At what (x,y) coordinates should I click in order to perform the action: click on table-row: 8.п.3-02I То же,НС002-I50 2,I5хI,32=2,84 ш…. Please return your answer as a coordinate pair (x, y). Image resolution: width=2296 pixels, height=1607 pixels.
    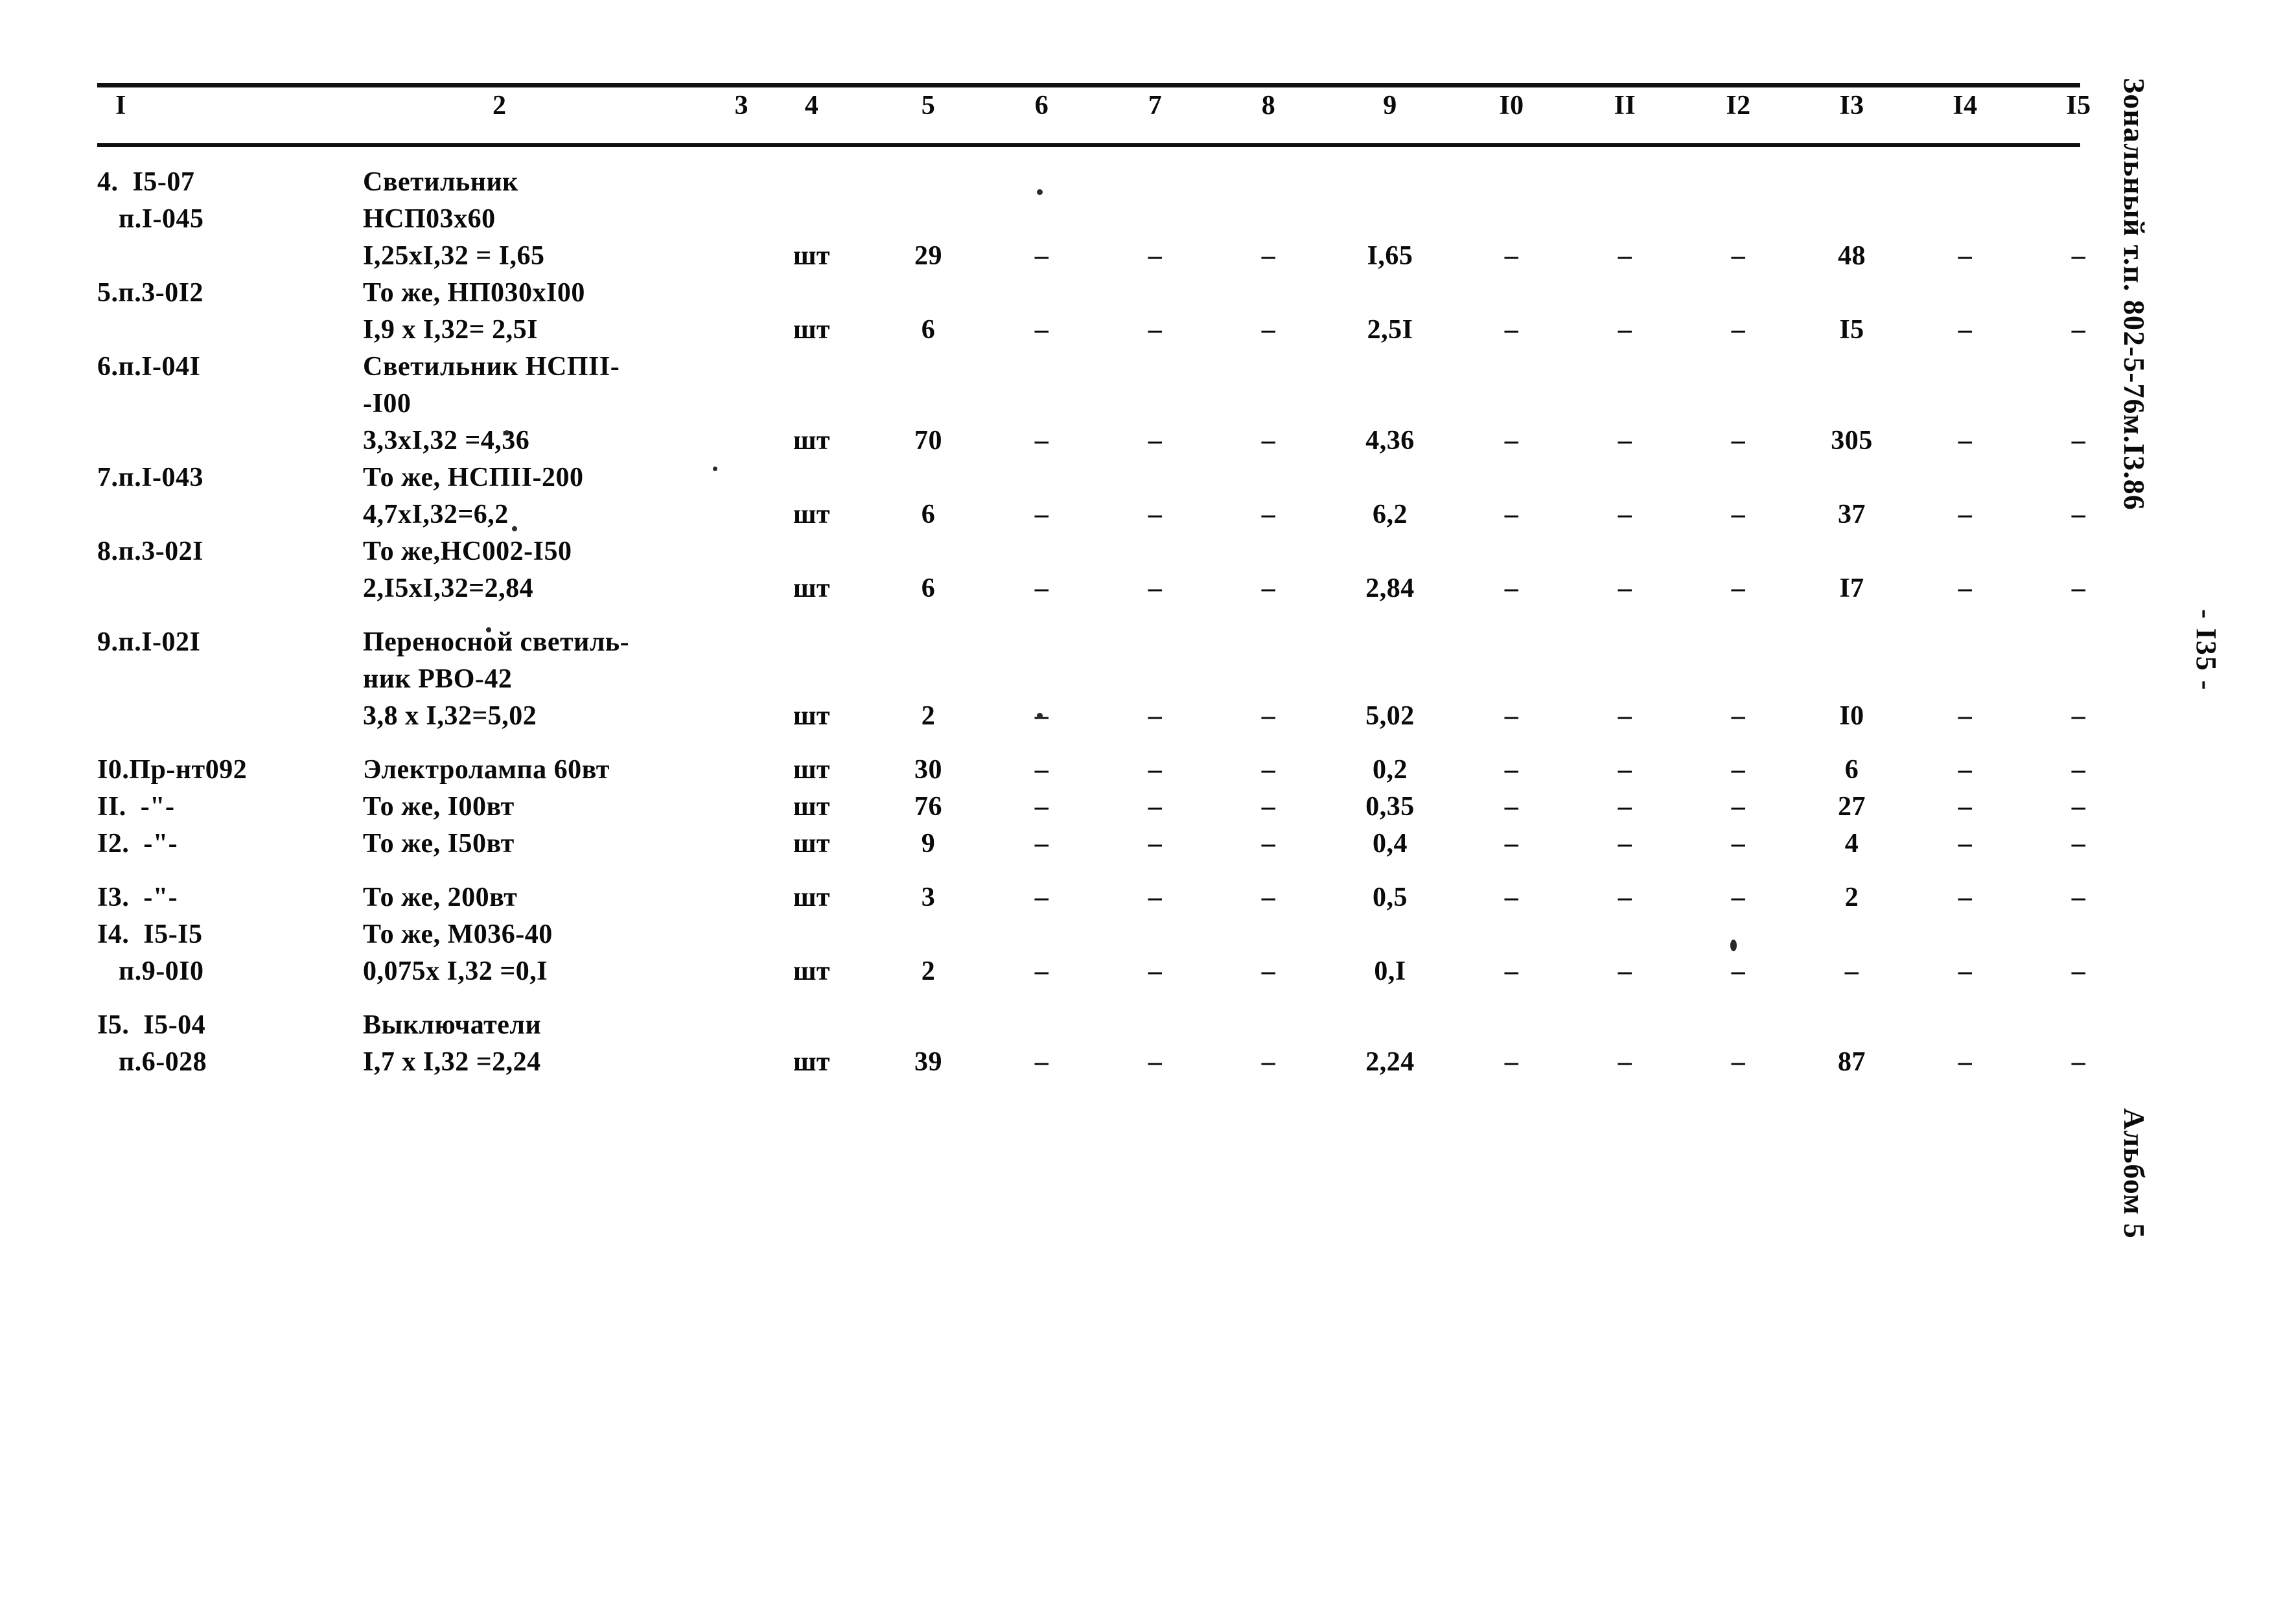
    Looking at the image, I should click on (1116, 570).